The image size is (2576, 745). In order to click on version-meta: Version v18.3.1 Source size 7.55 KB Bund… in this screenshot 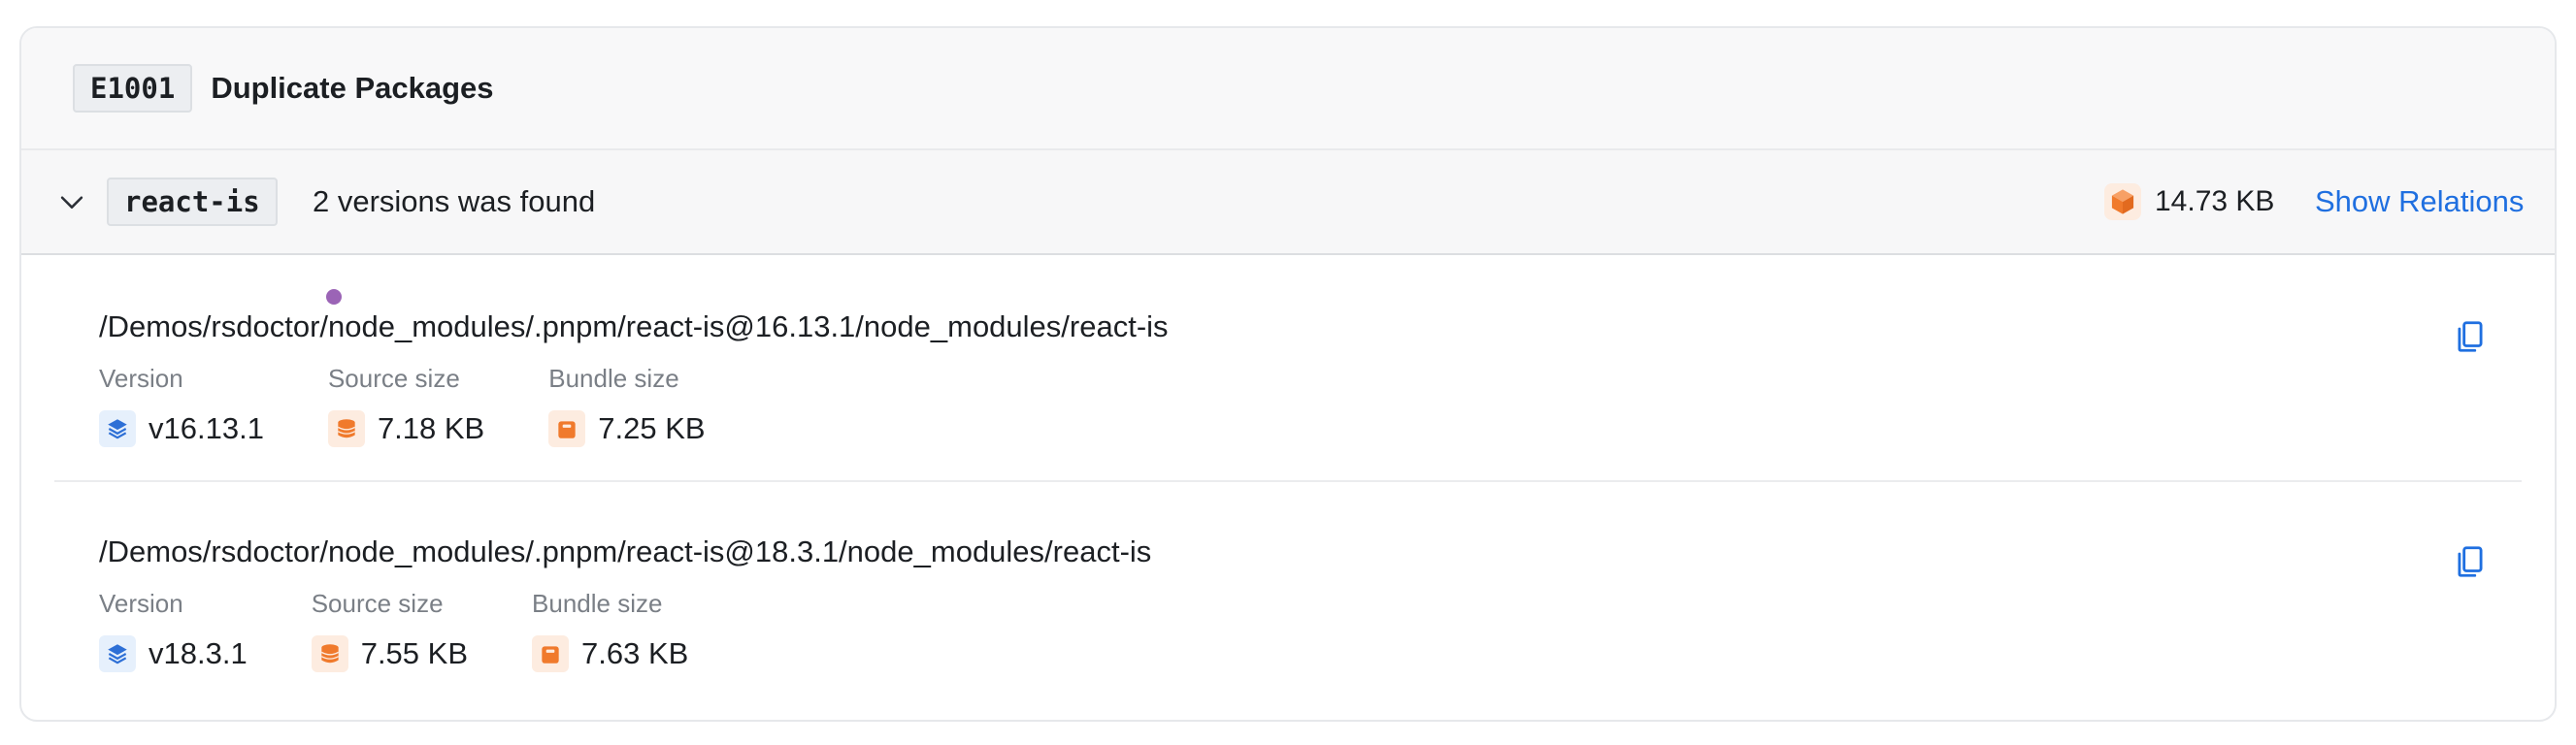, I will do `click(425, 631)`.